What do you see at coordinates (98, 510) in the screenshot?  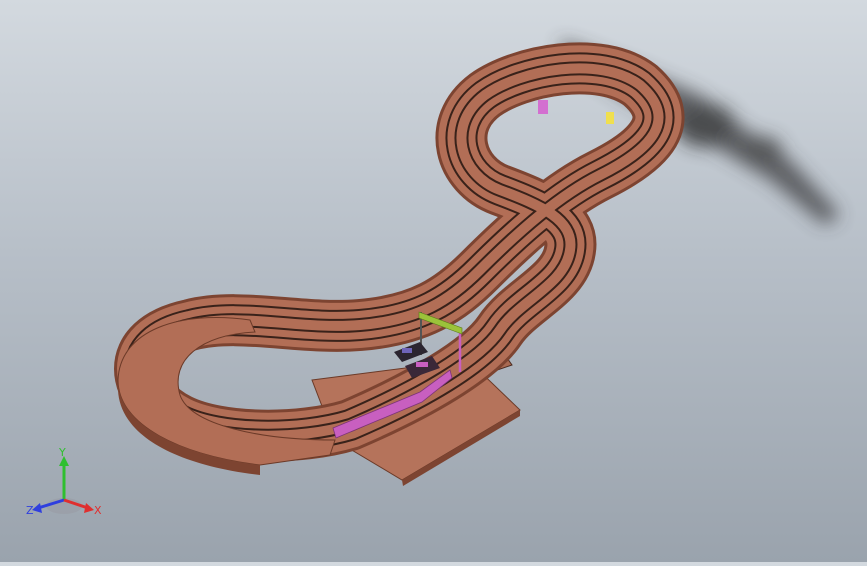 I see `x-axis-label: X` at bounding box center [98, 510].